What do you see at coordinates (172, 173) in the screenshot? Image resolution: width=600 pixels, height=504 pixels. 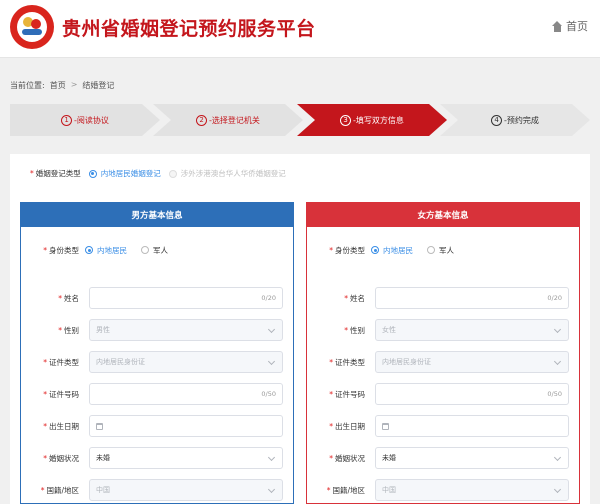 I see `radio-foreign-registration` at bounding box center [172, 173].